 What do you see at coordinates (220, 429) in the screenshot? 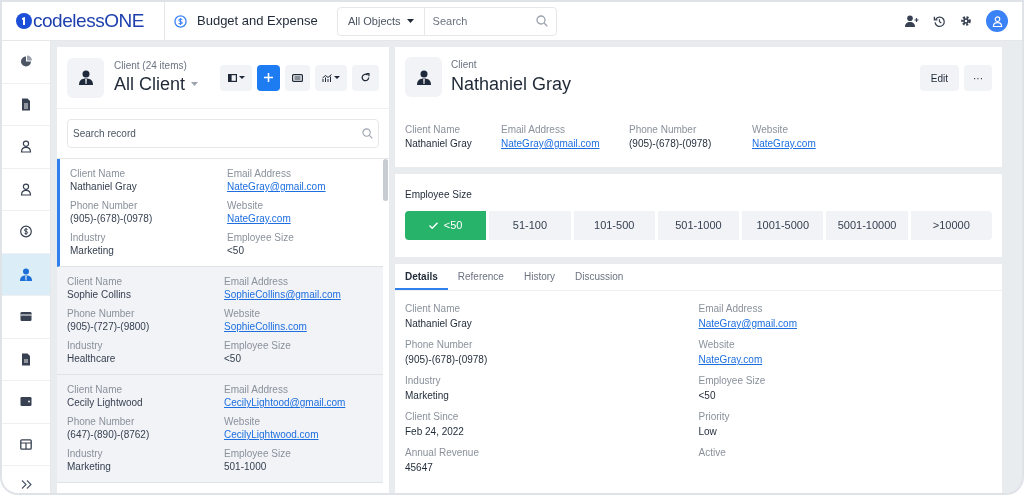
I see `record-card: Client Name Cecily Lightwood Email Address CecilyLightood@gmail.com Phone Number (647)-(890)-(8762) Website CecilyLightwood.com Industry Marketing Employee Size 501-1000` at bounding box center [220, 429].